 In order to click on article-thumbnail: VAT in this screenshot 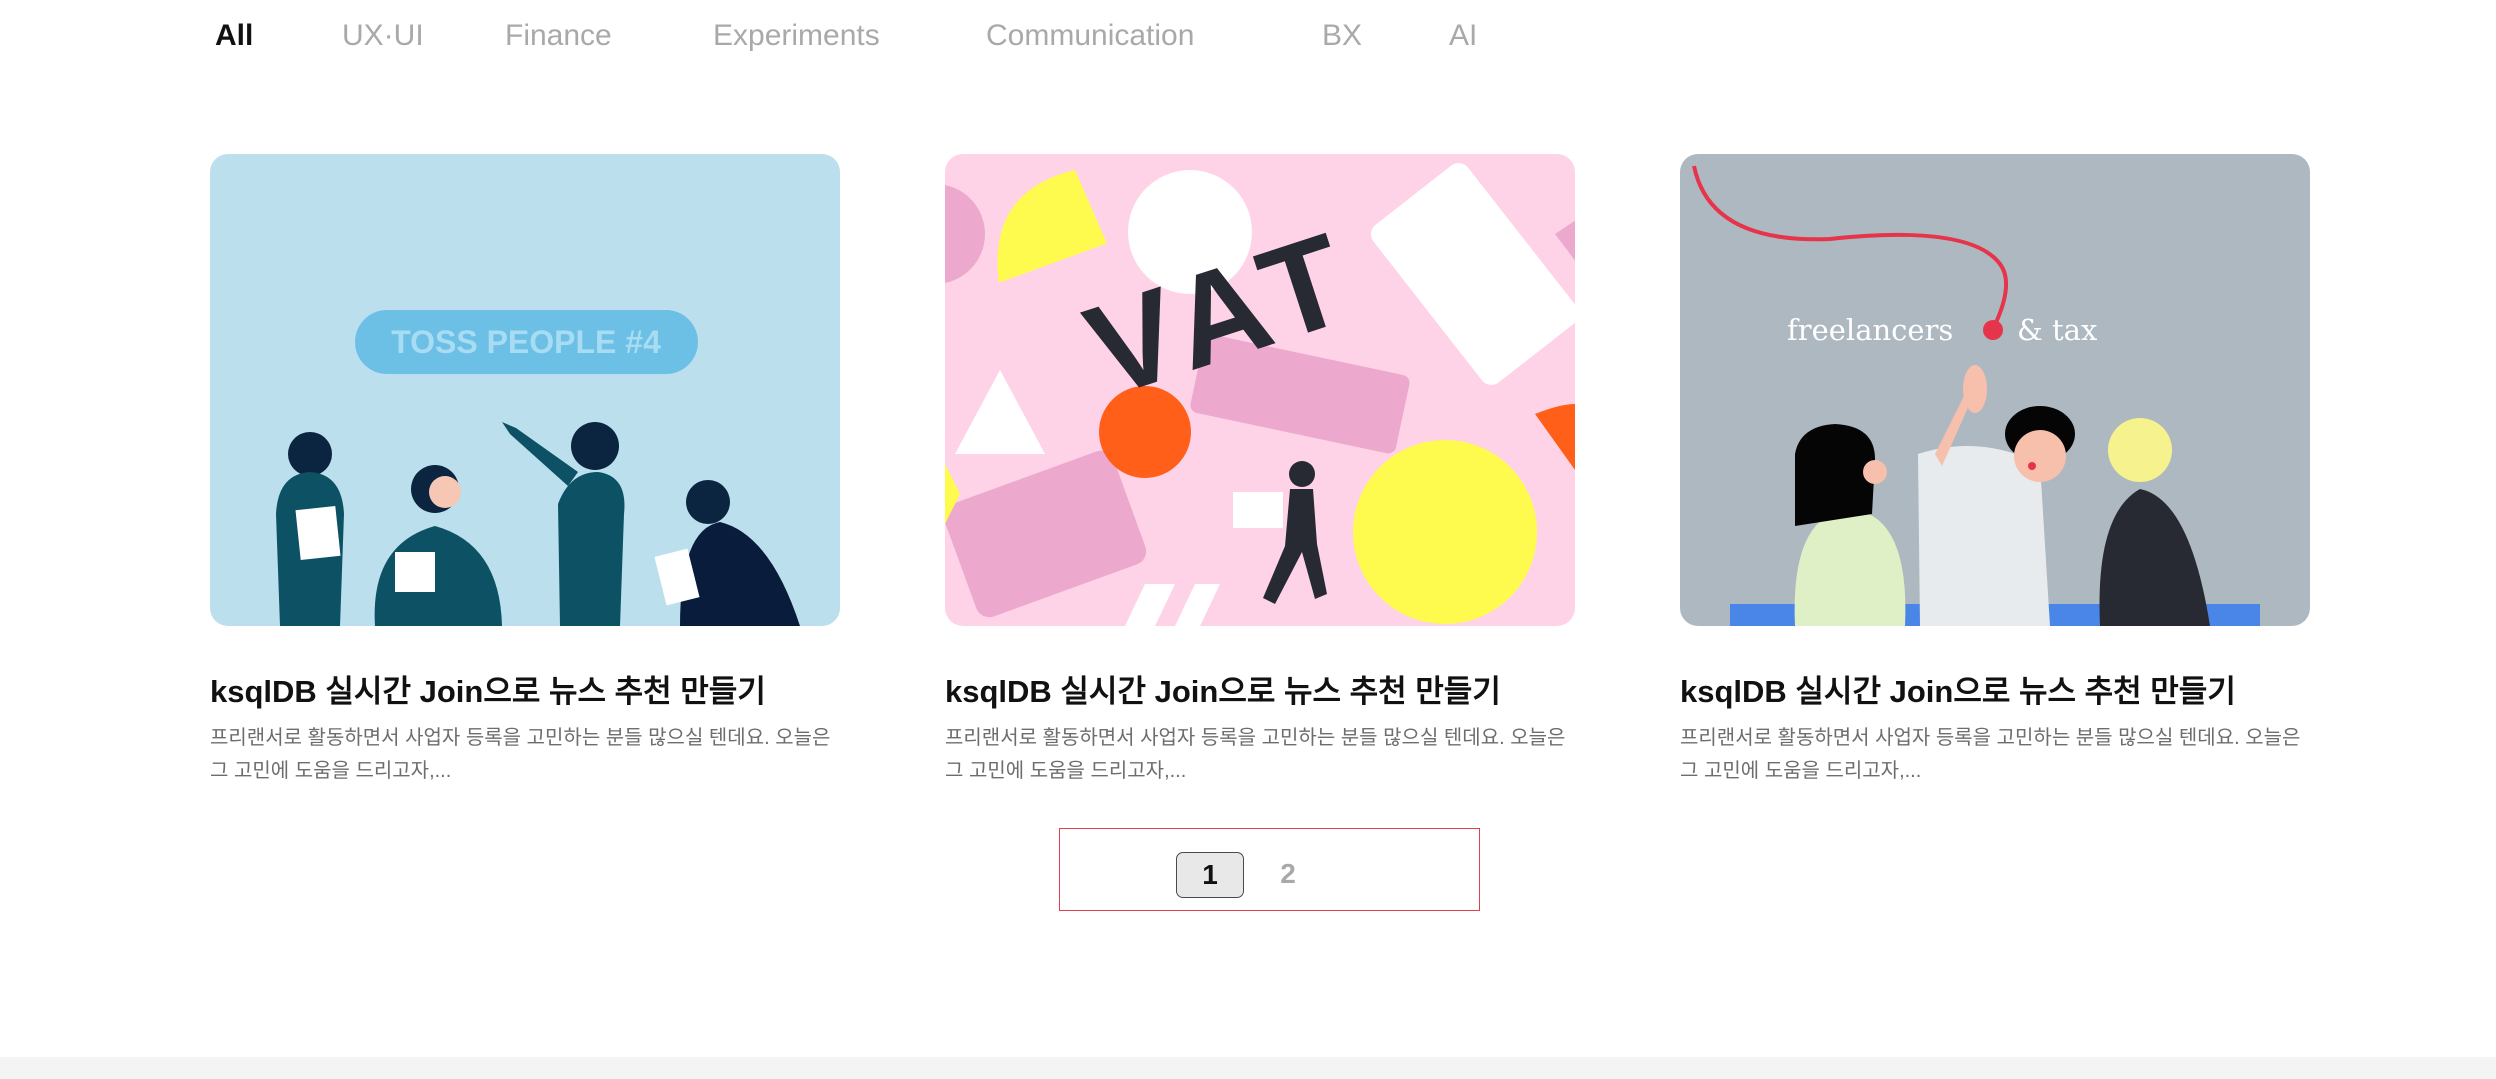, I will do `click(1260, 390)`.